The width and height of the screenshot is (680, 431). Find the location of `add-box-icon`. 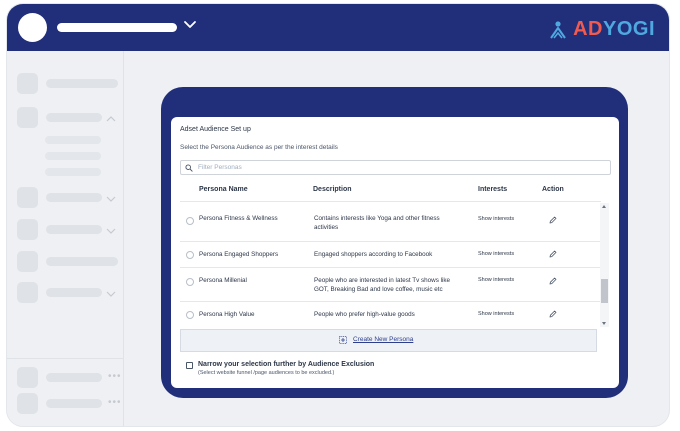

add-box-icon is located at coordinates (343, 340).